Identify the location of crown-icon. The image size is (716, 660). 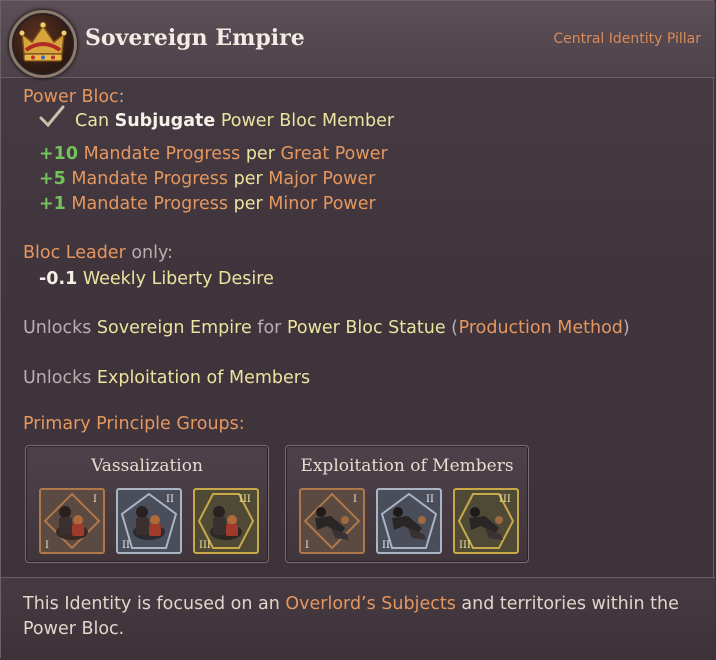
(43, 44).